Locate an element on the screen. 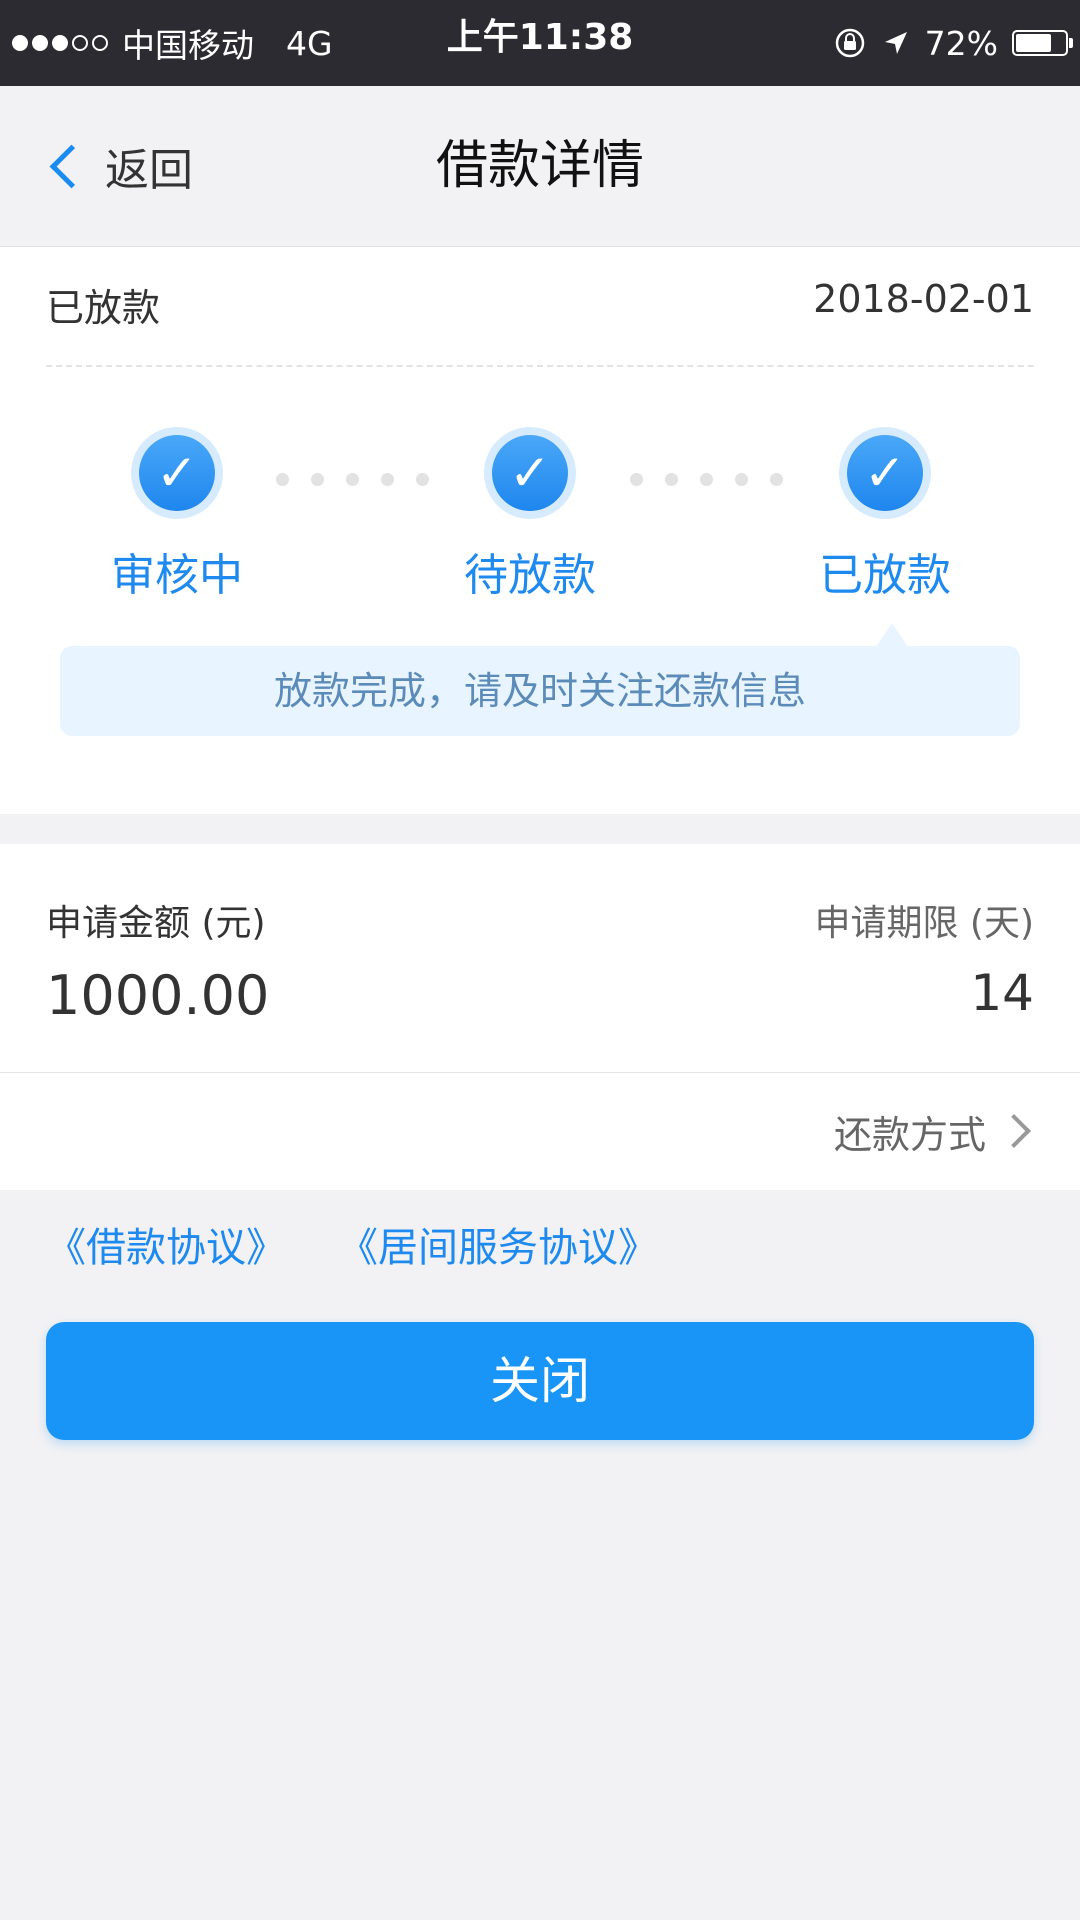 The image size is (1080, 1920). term-label: 申请期限 (天) is located at coordinates (924, 923).